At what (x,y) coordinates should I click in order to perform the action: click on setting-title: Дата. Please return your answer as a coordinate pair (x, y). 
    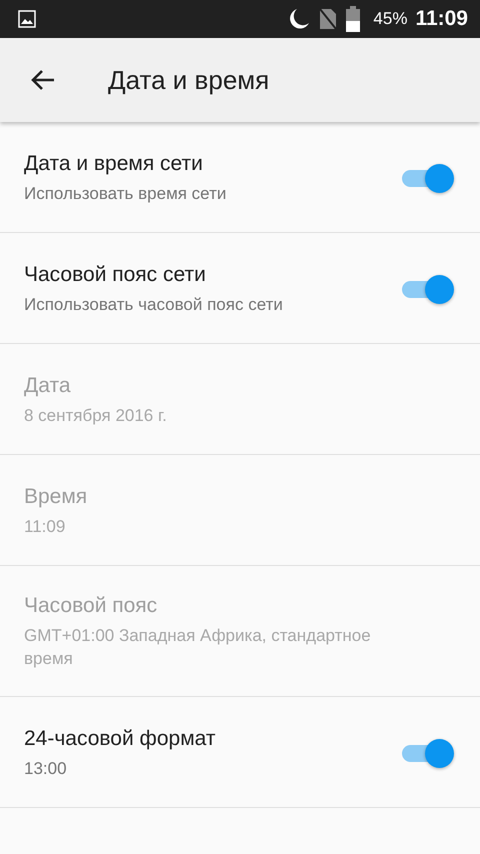
    Looking at the image, I should click on (48, 386).